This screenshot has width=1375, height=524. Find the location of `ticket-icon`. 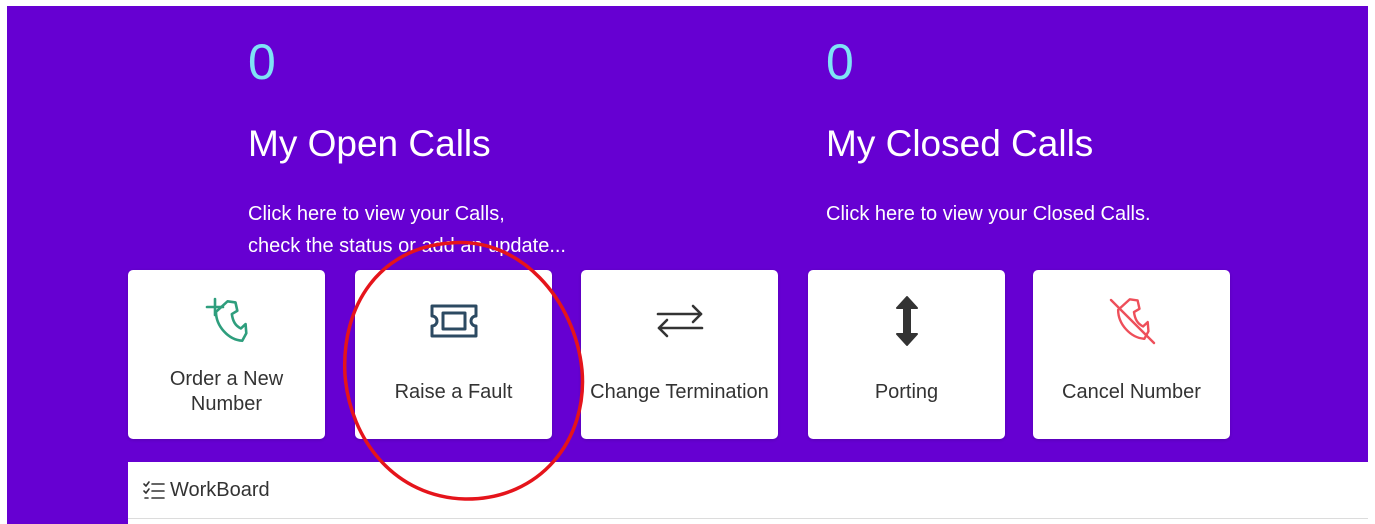

ticket-icon is located at coordinates (454, 321).